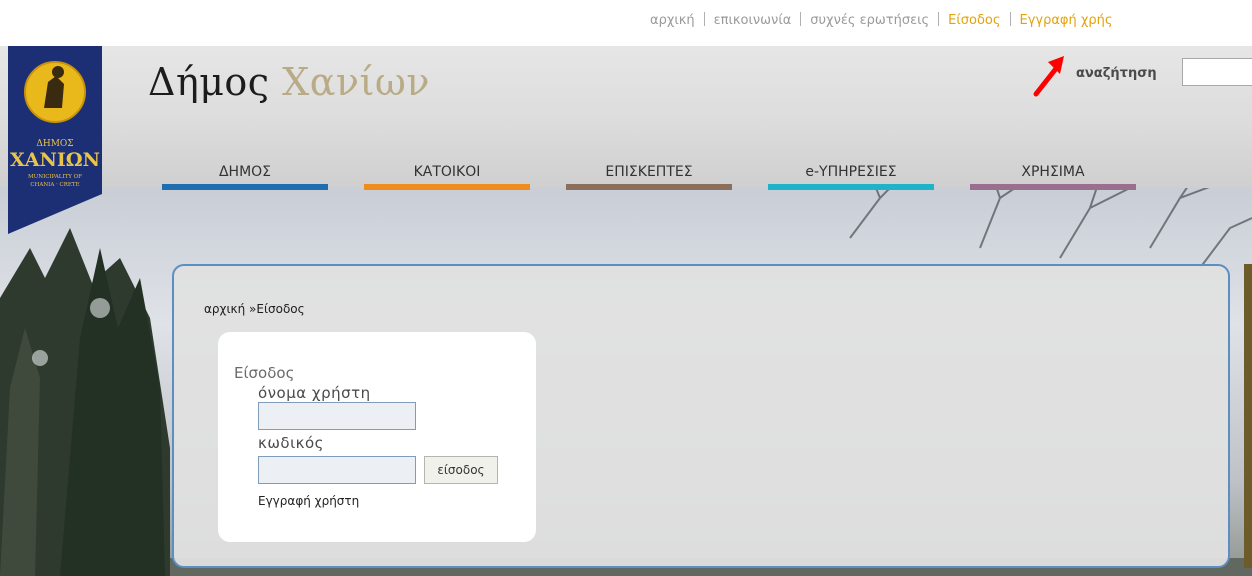 The image size is (1252, 576). I want to click on site-title: Δήμος Χανίων, so click(289, 82).